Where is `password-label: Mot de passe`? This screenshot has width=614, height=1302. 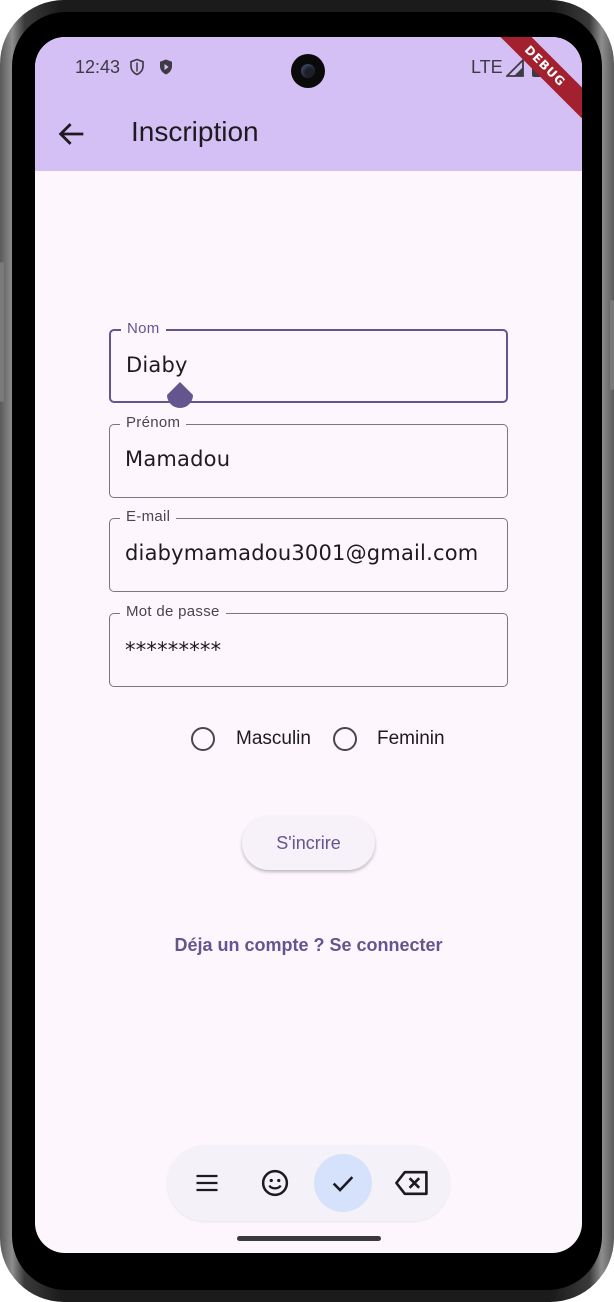
password-label: Mot de passe is located at coordinates (173, 611).